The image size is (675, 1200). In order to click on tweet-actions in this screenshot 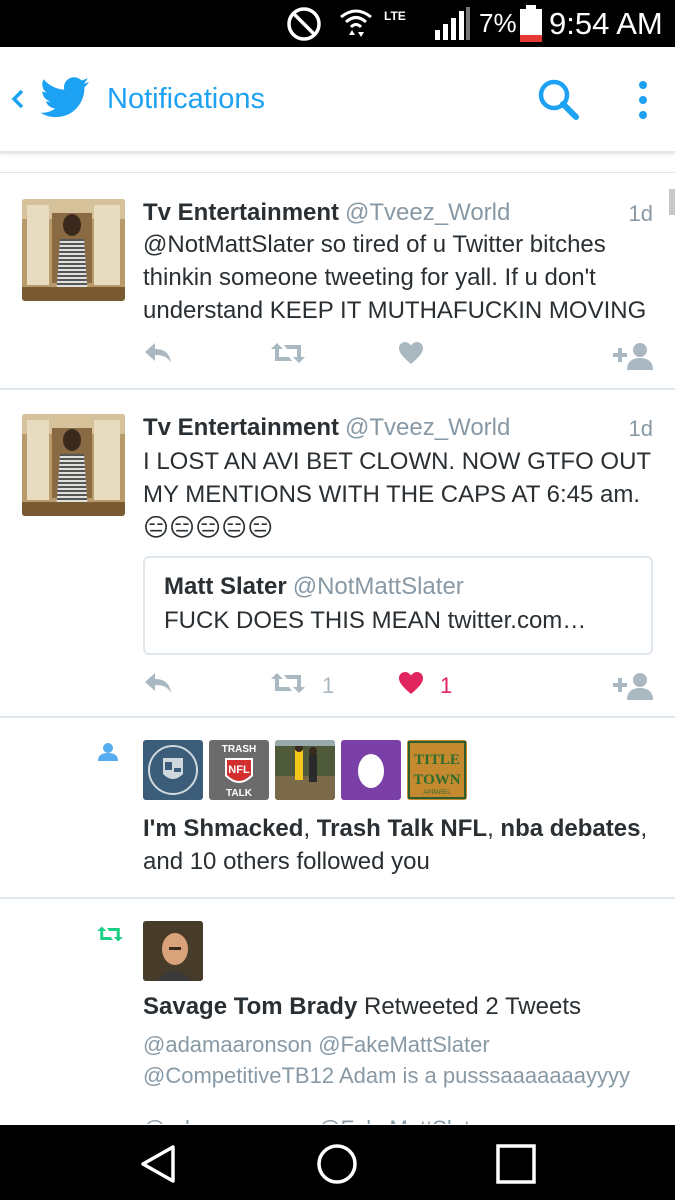, I will do `click(400, 356)`.